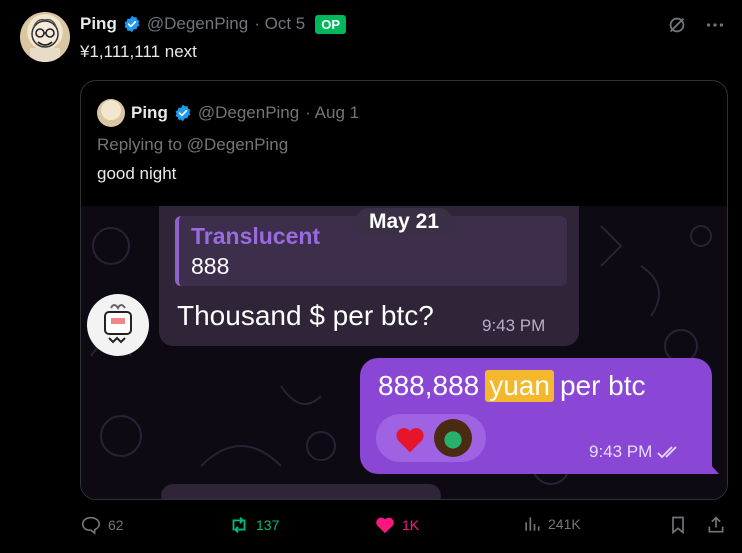  Describe the element at coordinates (193, 144) in the screenshot. I see `replying-to: Replying to @DegenPing` at that location.